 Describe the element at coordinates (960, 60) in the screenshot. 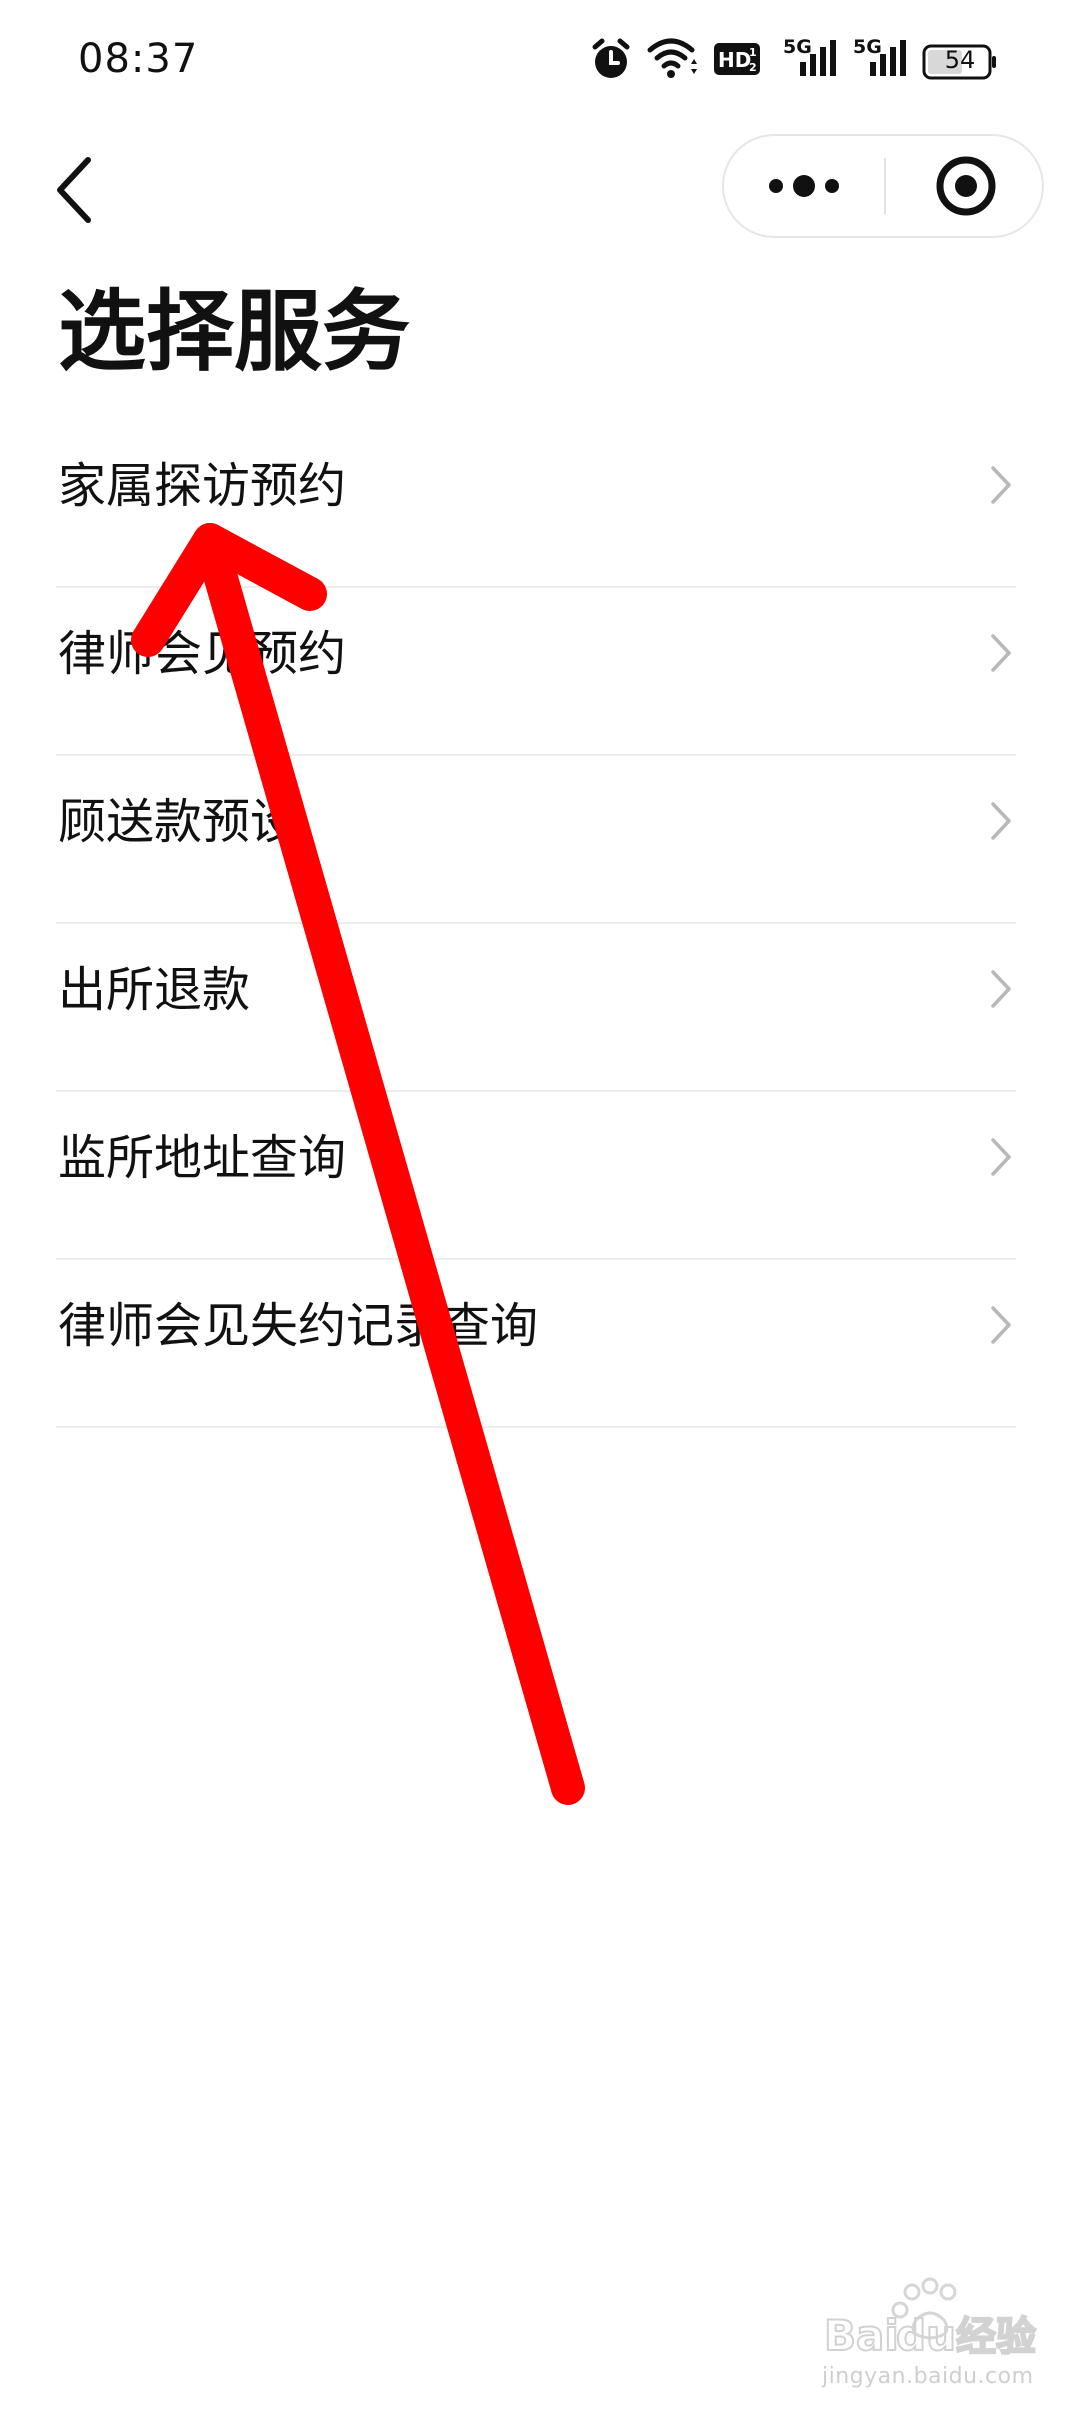

I see `battery-level: 54` at that location.